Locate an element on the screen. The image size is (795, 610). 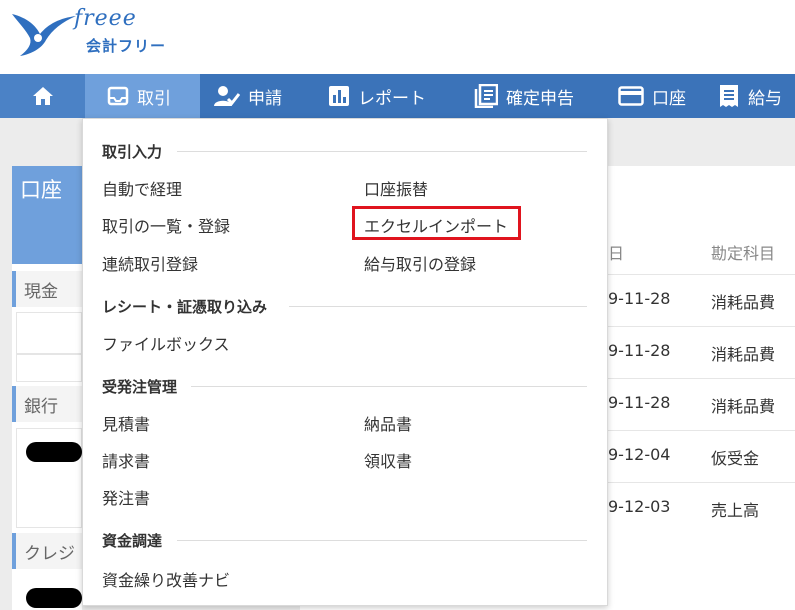
sidebar-title: 口座 is located at coordinates (47, 215).